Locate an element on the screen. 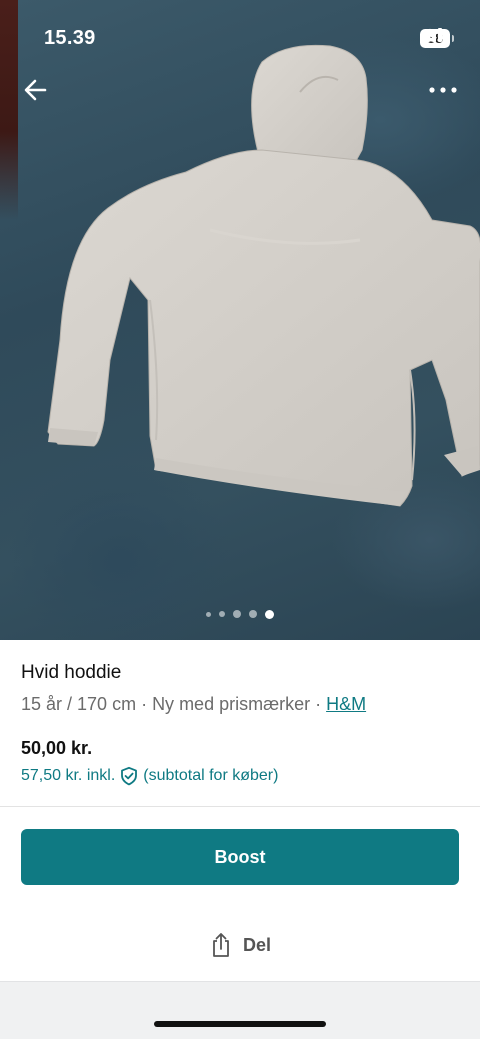 This screenshot has height=1039, width=480. status-icons: 88 is located at coordinates (437, 38).